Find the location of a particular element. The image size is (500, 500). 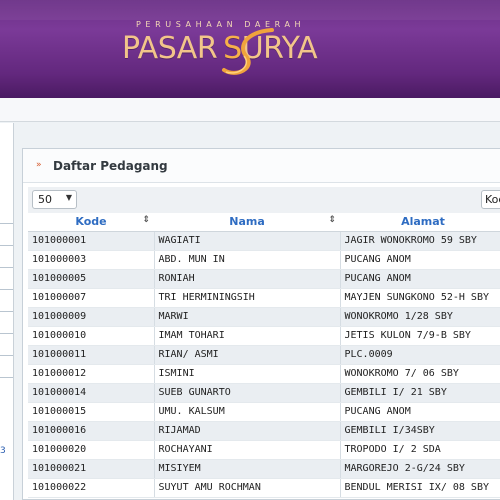

column-header-nama: Nama ⇕ is located at coordinates (247, 222).